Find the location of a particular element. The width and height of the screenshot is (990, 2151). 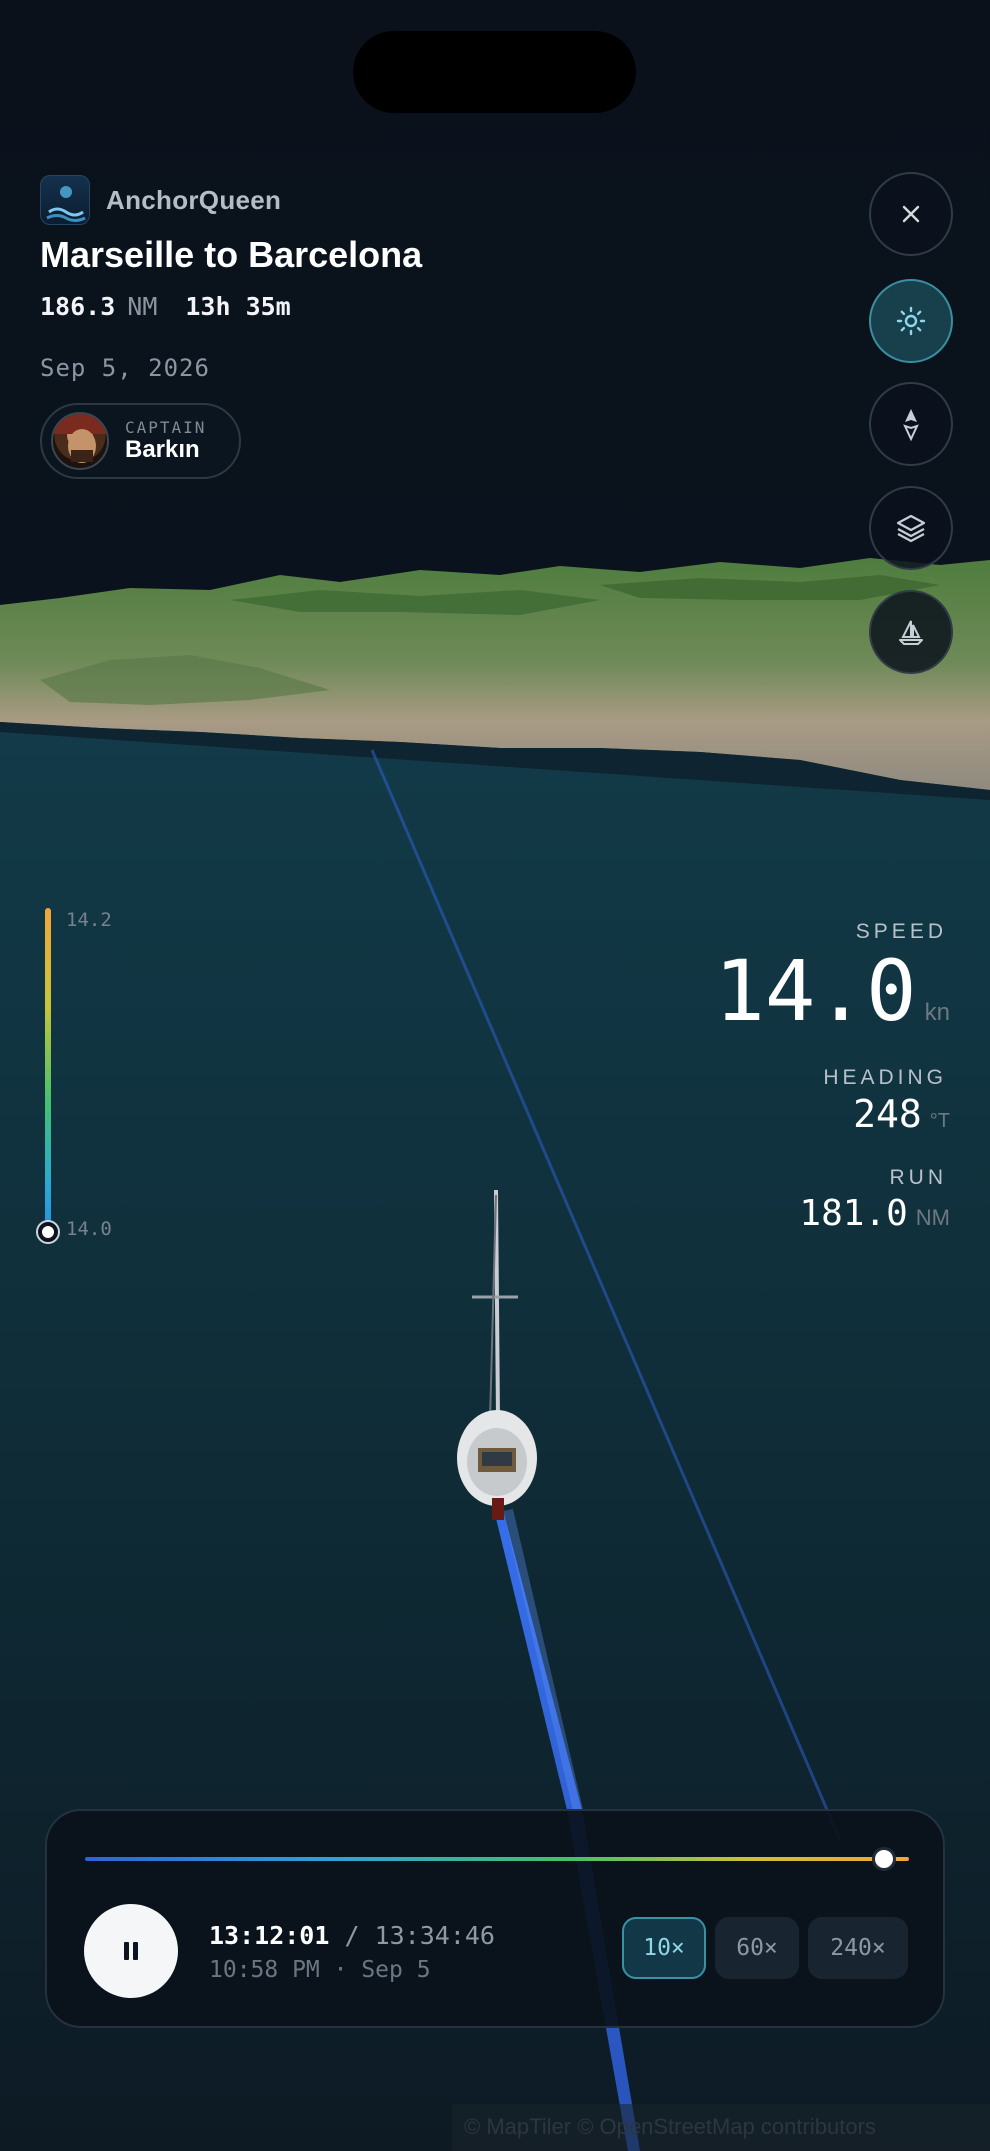

heading-readout: 248 °T is located at coordinates (901, 1114).